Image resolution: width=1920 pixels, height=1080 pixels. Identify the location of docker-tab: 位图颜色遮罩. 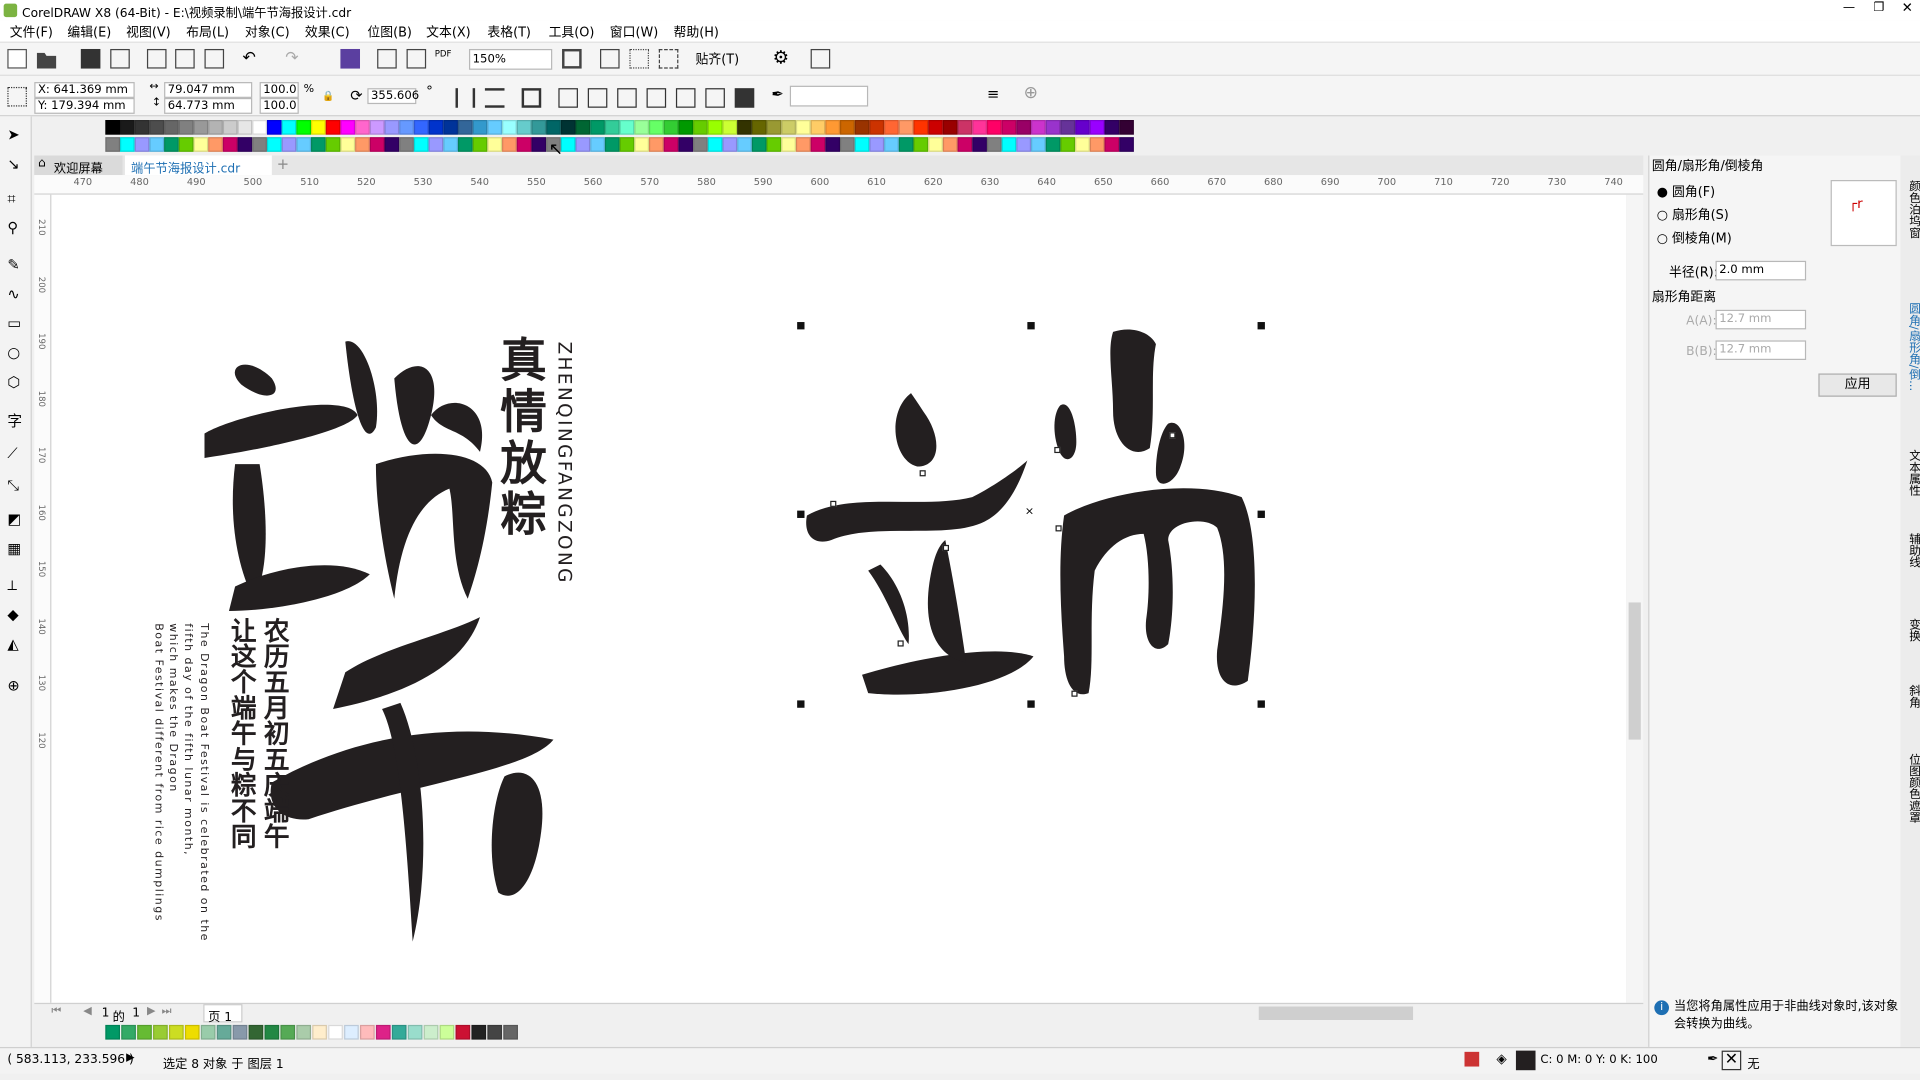
(1912, 788).